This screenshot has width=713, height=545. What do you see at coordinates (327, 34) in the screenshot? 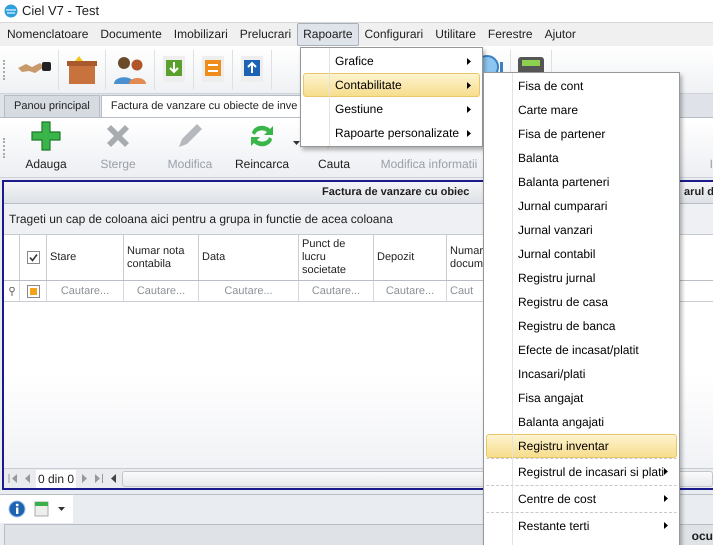
I see `menu-item: Rapoarte` at bounding box center [327, 34].